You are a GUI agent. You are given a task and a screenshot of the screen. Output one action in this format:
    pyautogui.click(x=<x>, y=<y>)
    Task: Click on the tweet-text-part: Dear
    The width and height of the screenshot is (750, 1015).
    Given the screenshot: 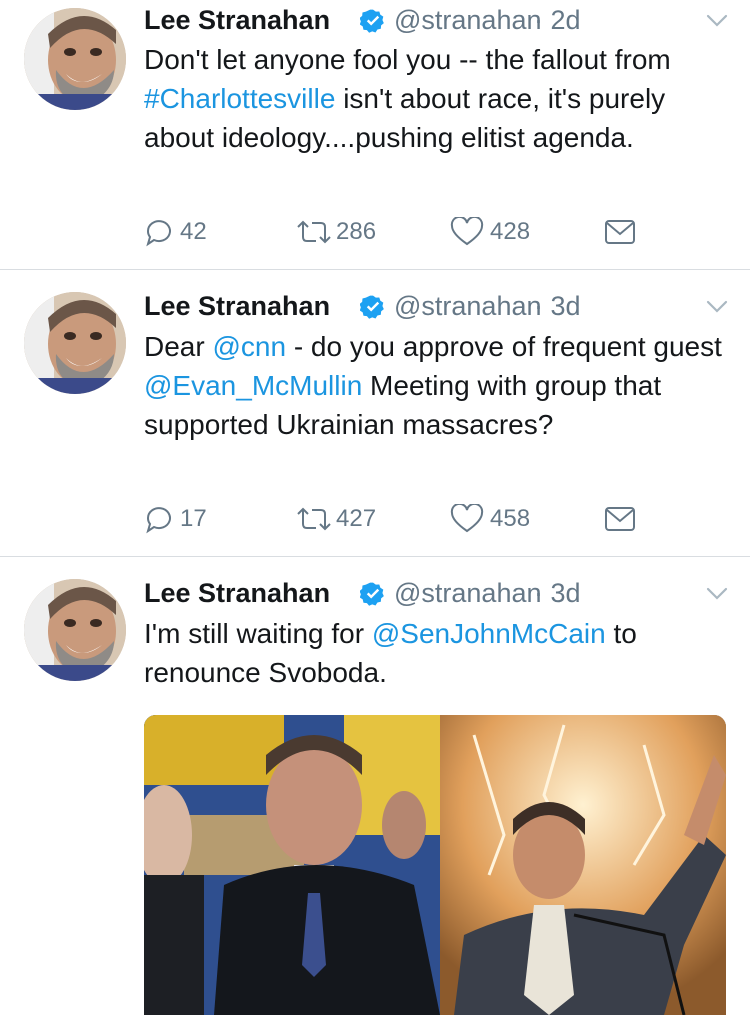 What is the action you would take?
    pyautogui.click(x=178, y=346)
    